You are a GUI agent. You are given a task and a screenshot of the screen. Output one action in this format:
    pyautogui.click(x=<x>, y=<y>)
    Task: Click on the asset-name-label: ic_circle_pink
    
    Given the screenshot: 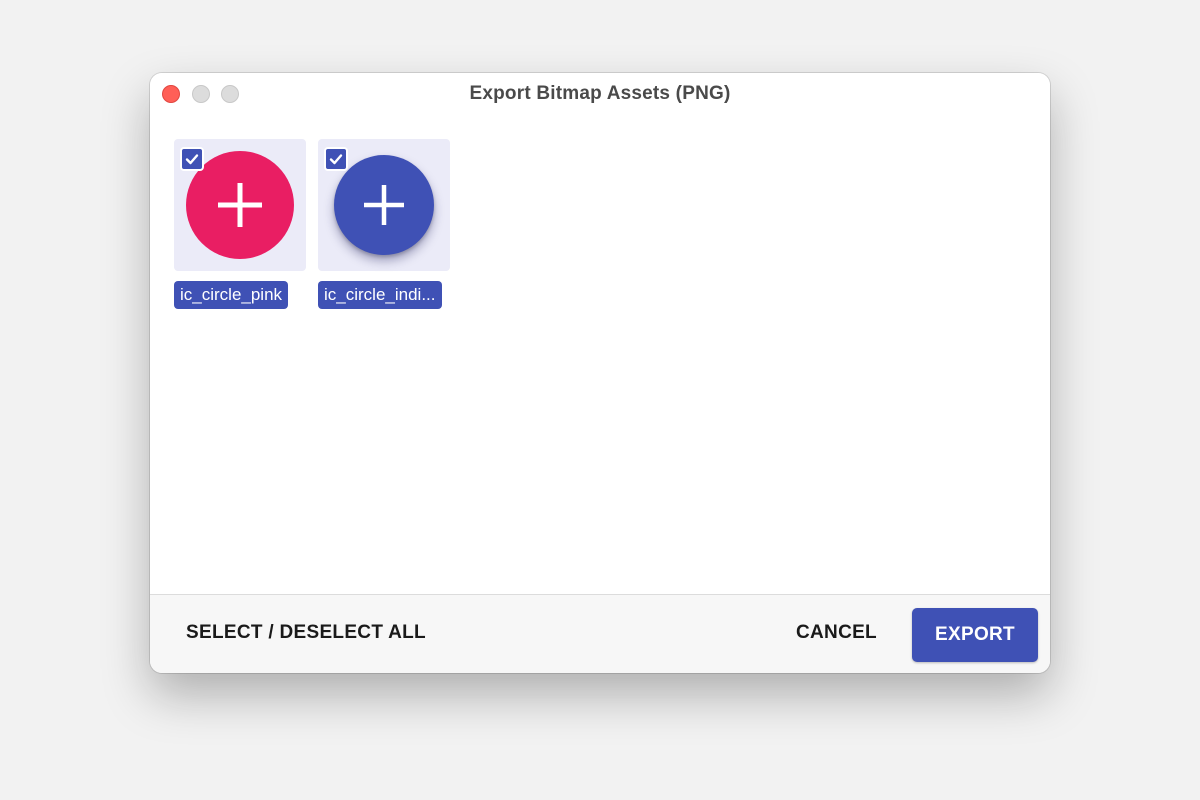 What is the action you would take?
    pyautogui.click(x=231, y=295)
    